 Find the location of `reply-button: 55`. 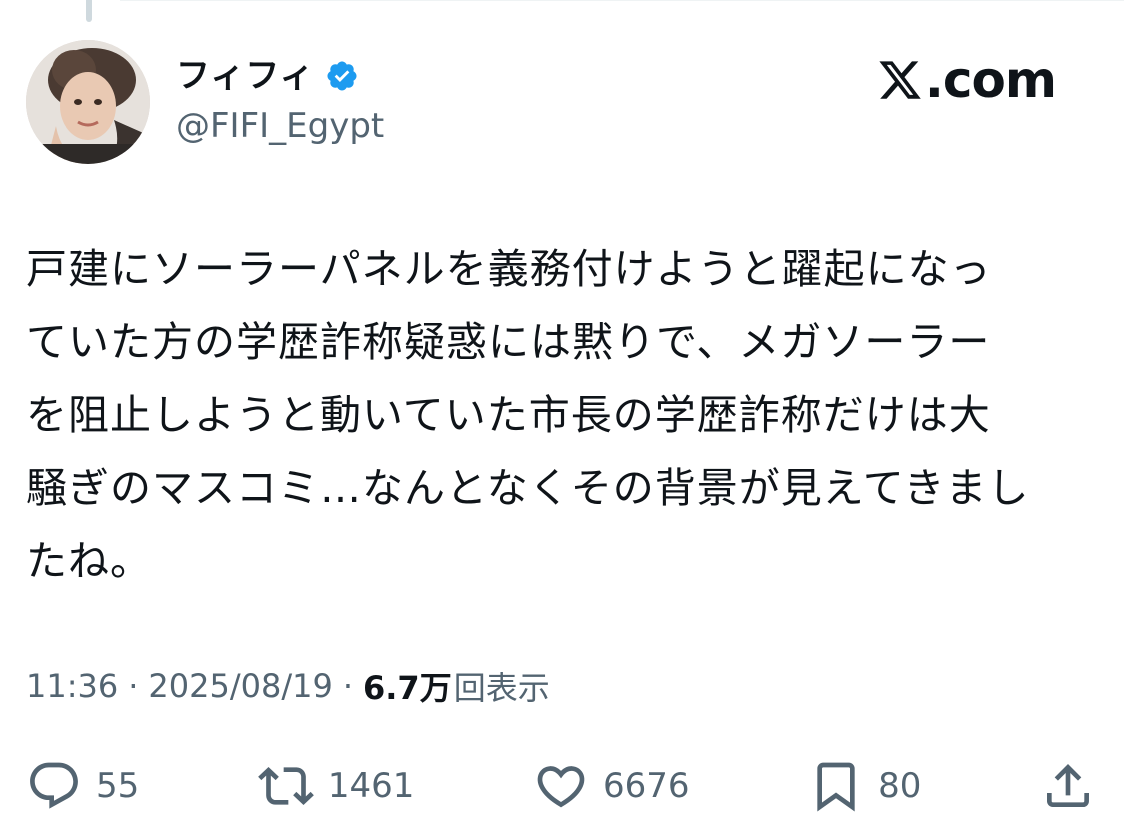

reply-button: 55 is located at coordinates (82, 786).